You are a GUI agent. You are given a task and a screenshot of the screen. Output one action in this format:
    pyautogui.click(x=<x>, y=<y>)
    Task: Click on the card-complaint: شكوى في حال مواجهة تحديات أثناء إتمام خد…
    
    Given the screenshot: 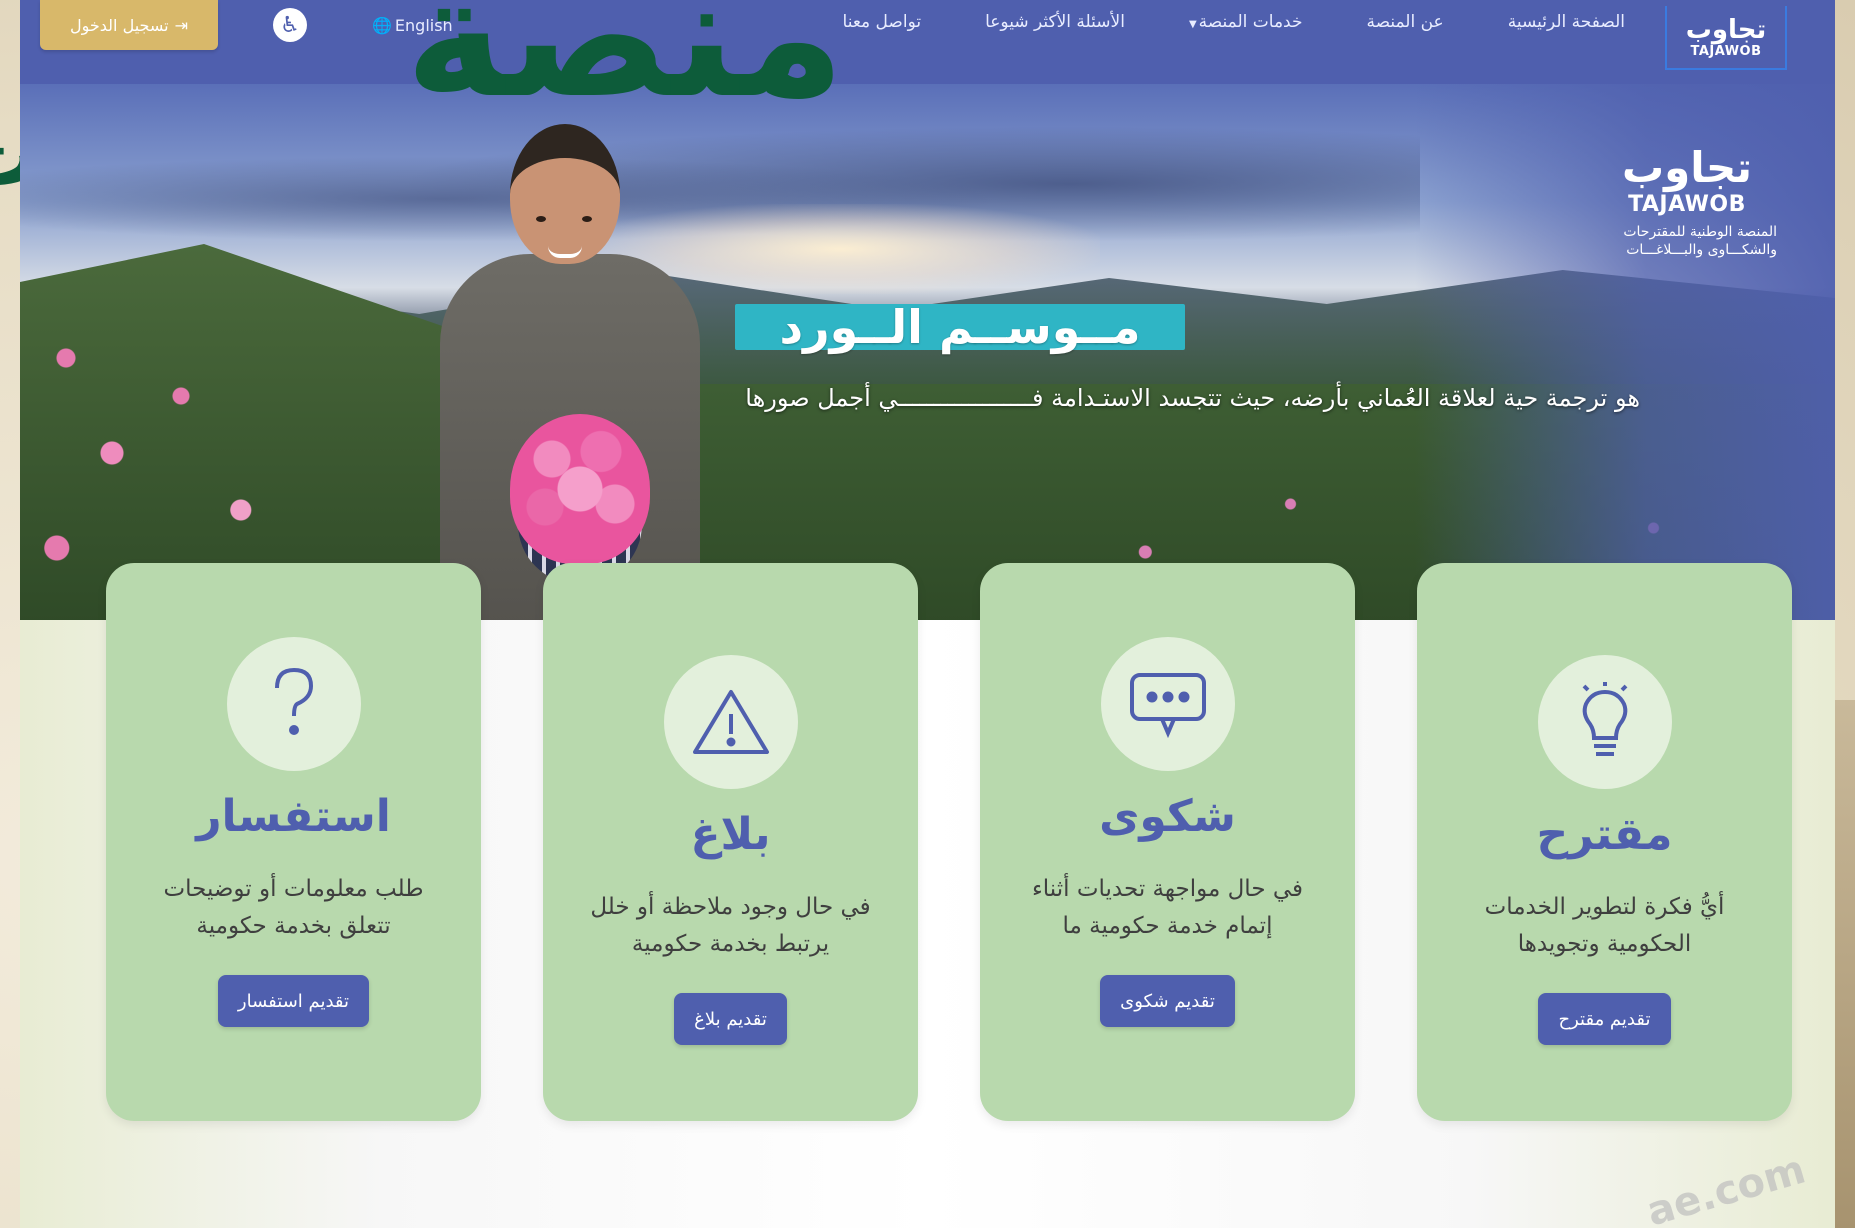 What is the action you would take?
    pyautogui.click(x=1167, y=842)
    